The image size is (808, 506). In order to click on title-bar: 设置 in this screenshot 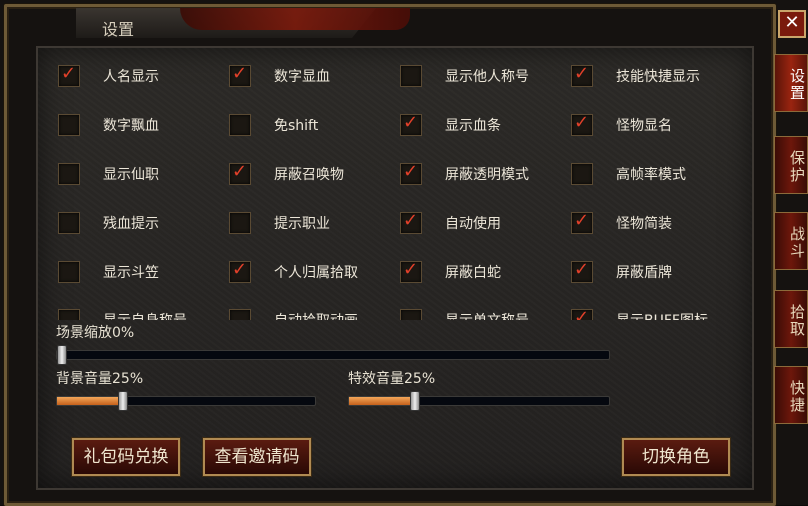, I will do `click(390, 25)`.